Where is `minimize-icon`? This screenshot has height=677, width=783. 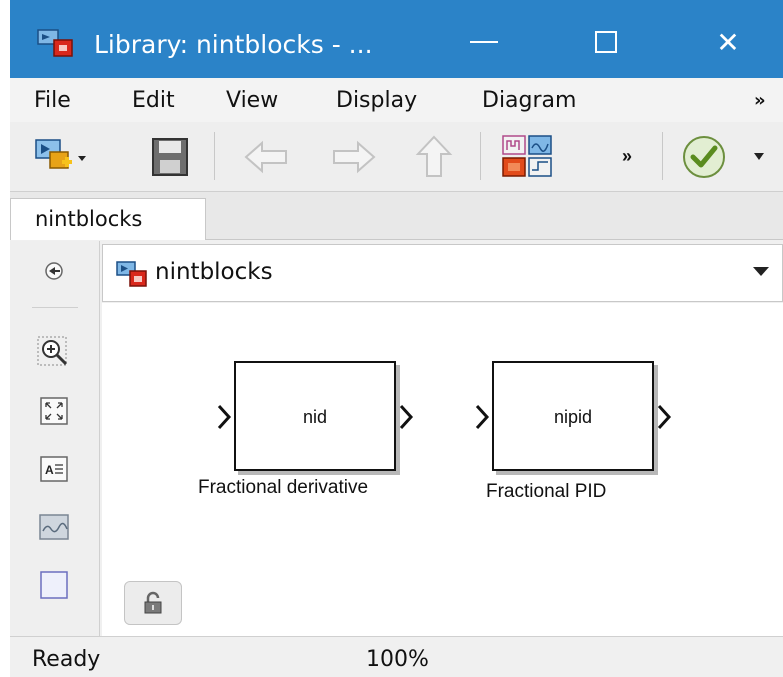
minimize-icon is located at coordinates (484, 42).